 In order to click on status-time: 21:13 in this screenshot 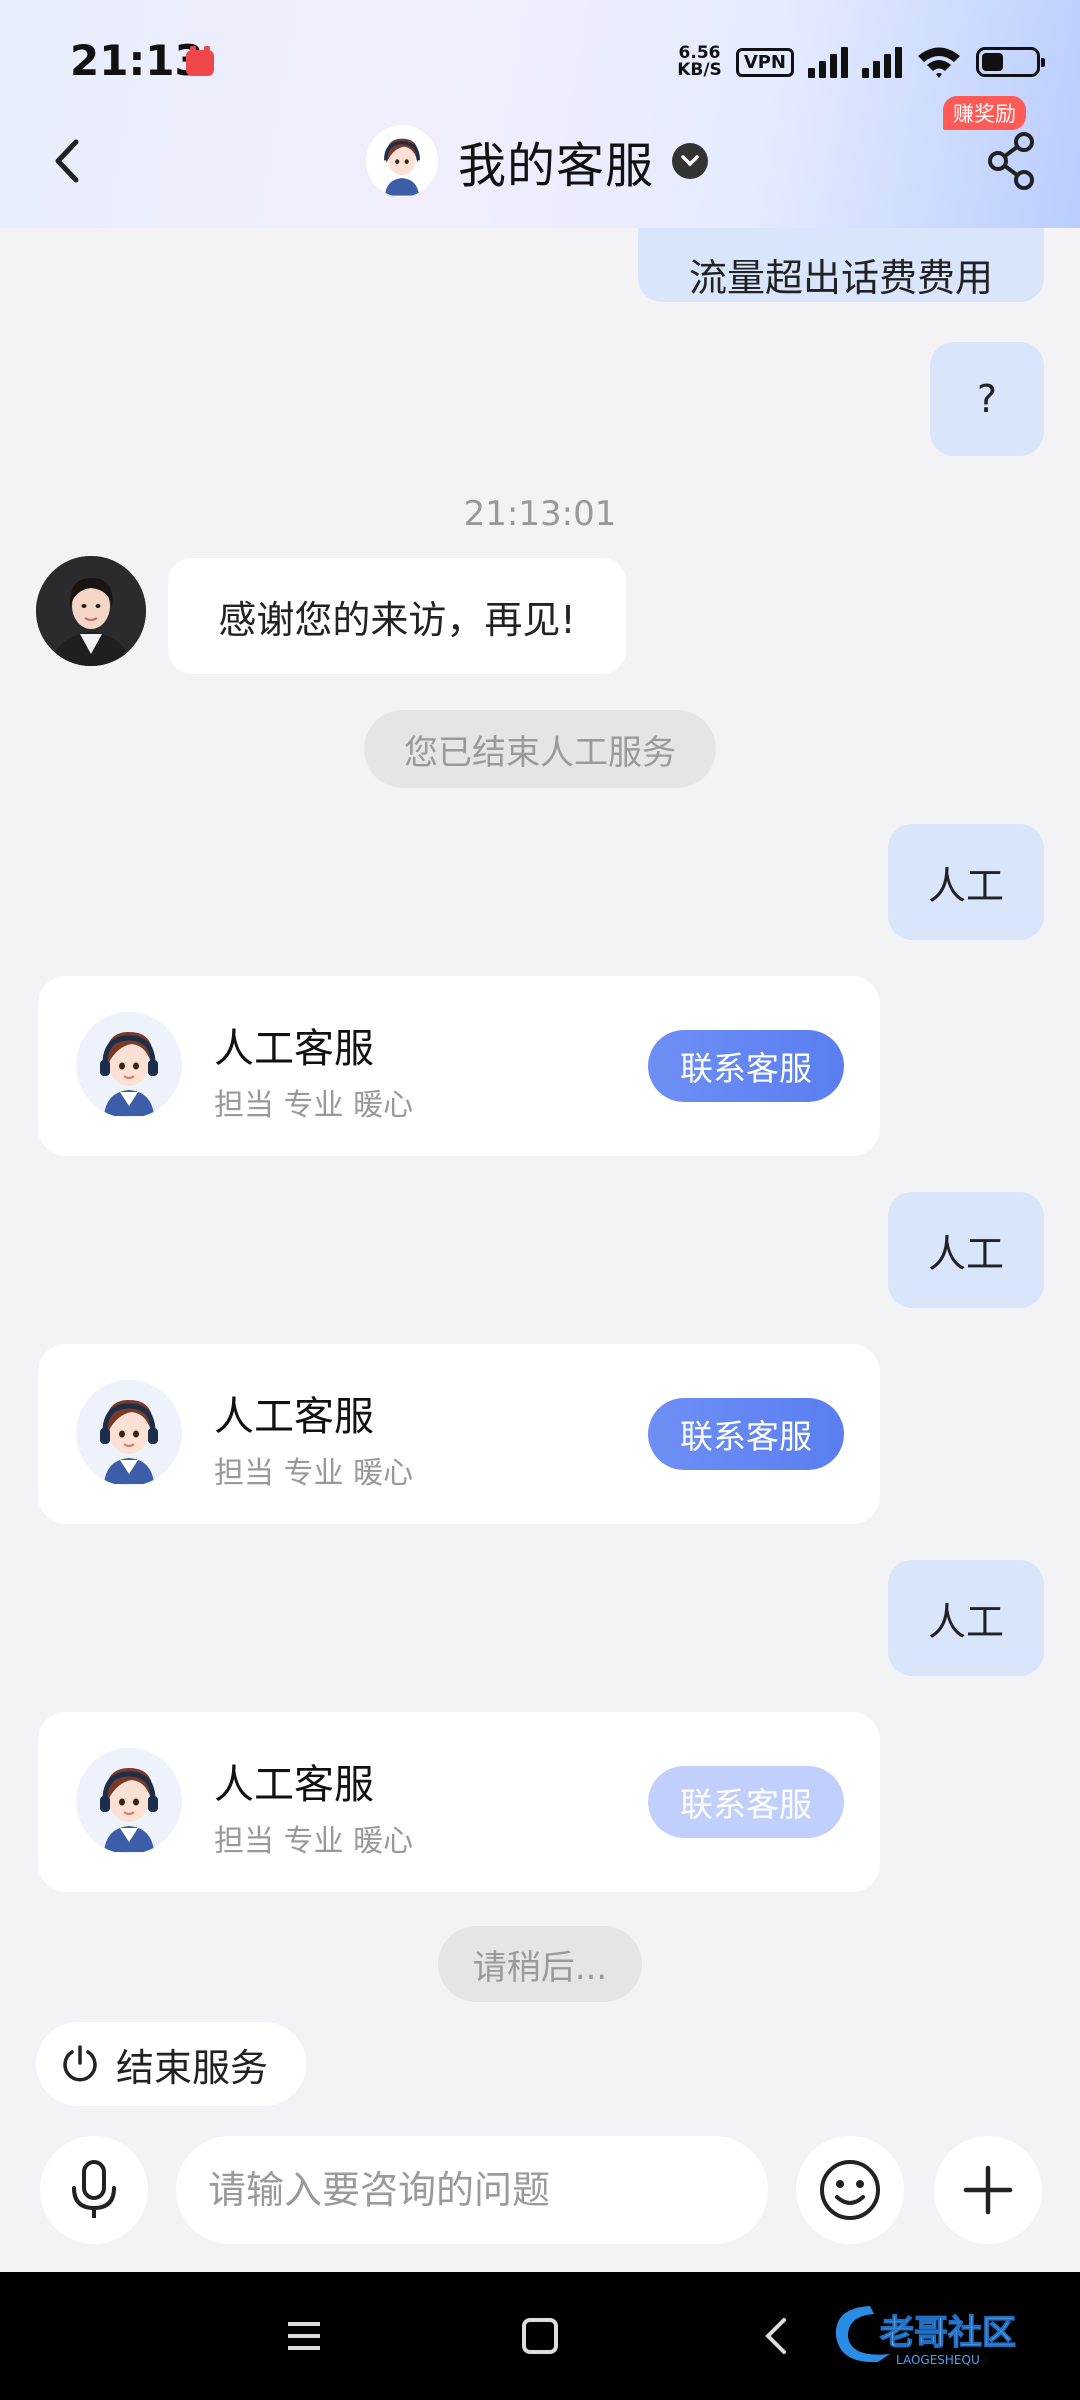, I will do `click(137, 60)`.